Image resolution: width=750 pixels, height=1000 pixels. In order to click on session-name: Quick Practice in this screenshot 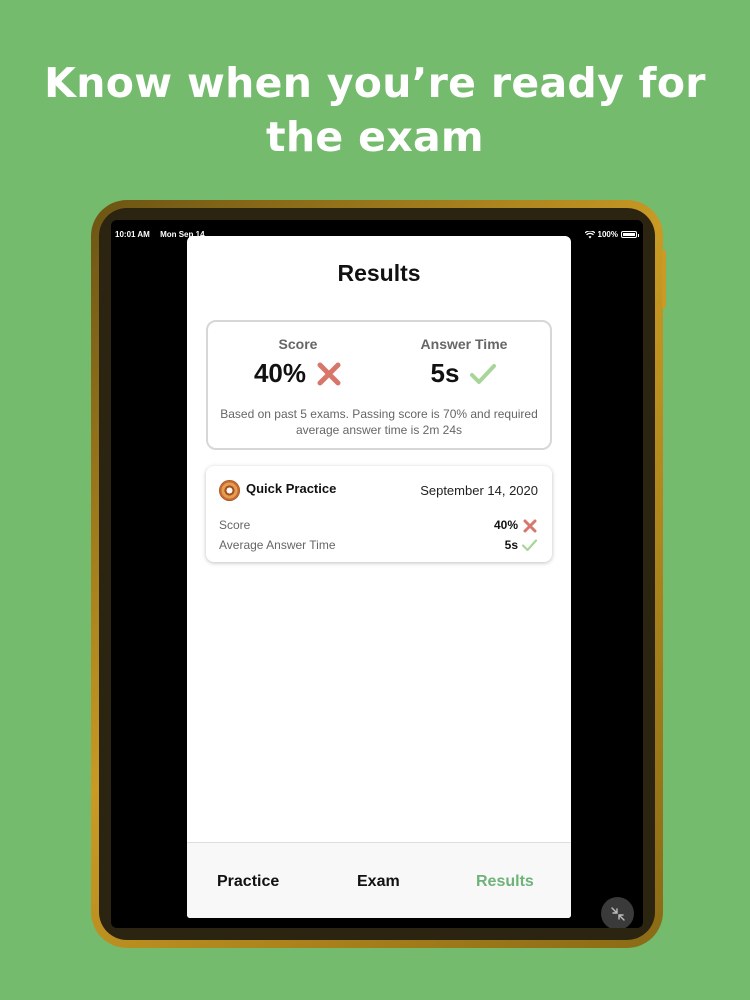, I will do `click(291, 488)`.